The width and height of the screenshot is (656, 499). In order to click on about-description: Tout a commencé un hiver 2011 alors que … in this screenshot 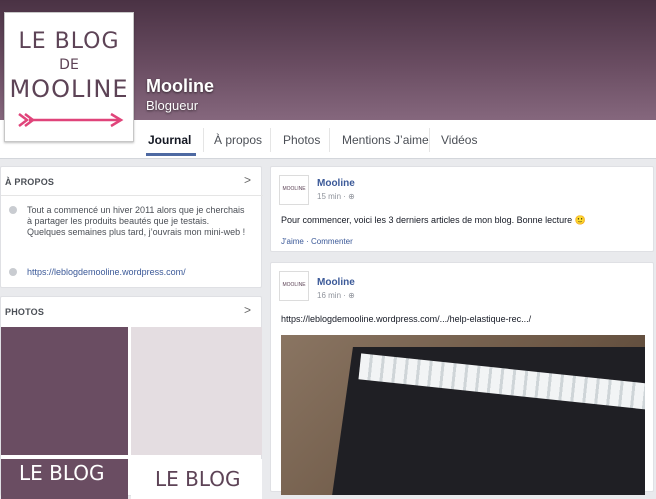, I will do `click(136, 221)`.